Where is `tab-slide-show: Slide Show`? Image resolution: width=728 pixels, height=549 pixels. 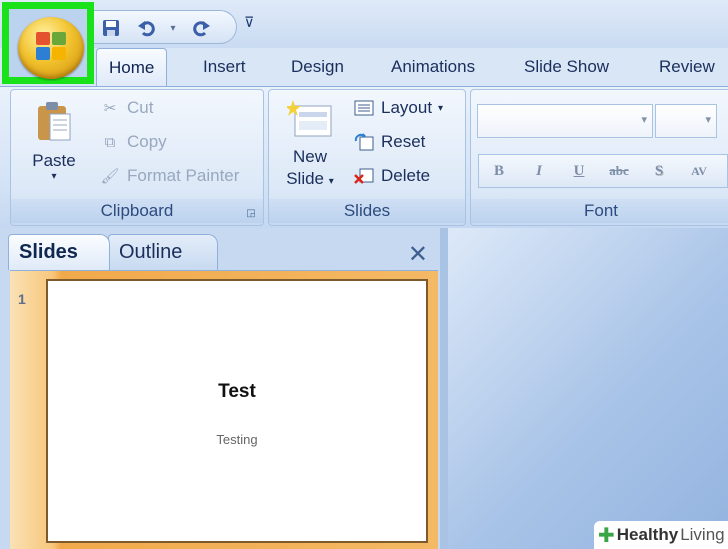 tab-slide-show: Slide Show is located at coordinates (566, 67).